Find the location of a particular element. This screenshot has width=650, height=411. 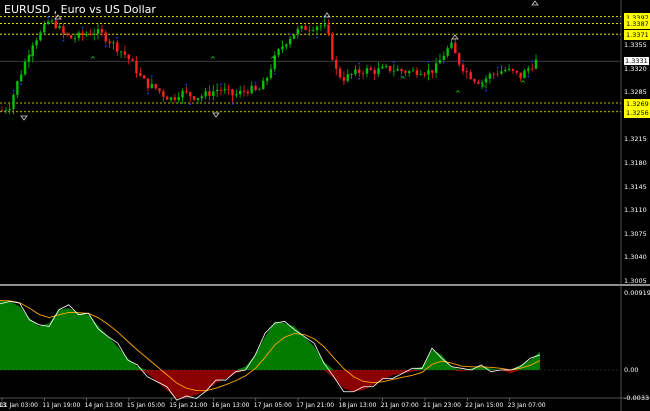

time-tick-label: 23 Jan 07:00 is located at coordinates (526, 405).